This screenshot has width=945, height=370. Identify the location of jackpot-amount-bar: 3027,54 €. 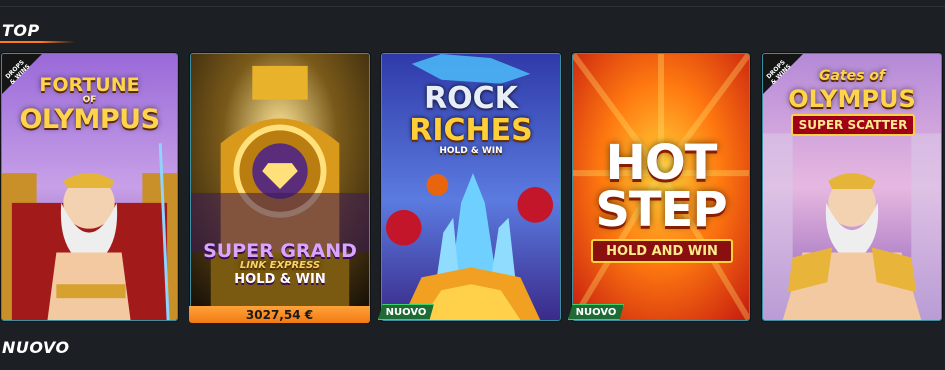
(279, 314).